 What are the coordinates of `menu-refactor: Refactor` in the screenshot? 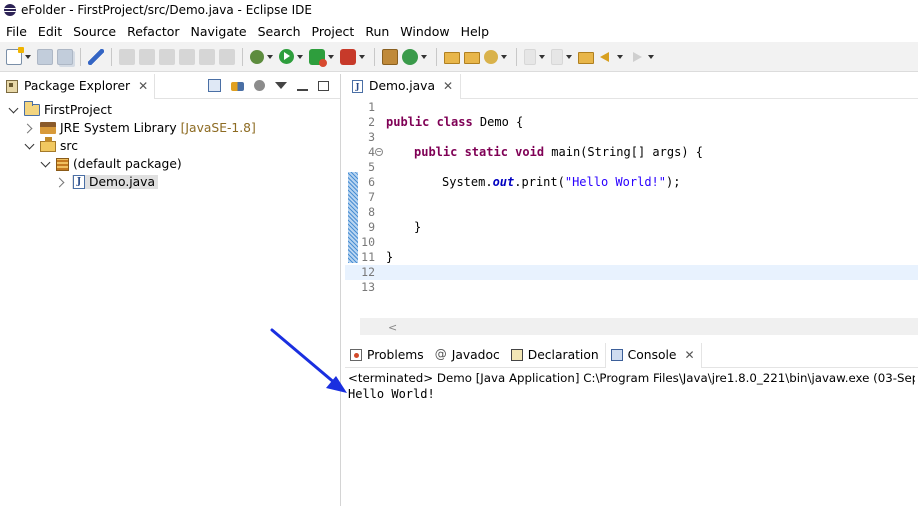 It's located at (152, 31).